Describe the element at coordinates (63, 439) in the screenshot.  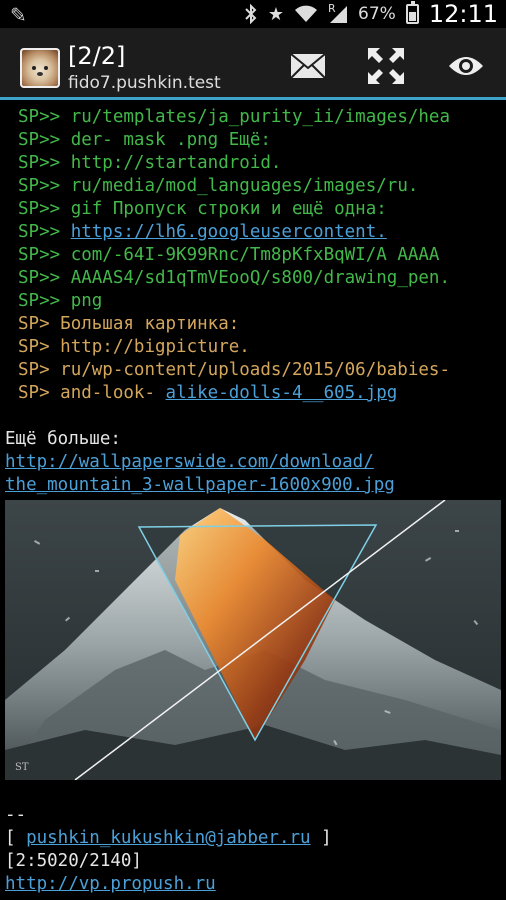
I see `body-text: Ещё больше:` at that location.